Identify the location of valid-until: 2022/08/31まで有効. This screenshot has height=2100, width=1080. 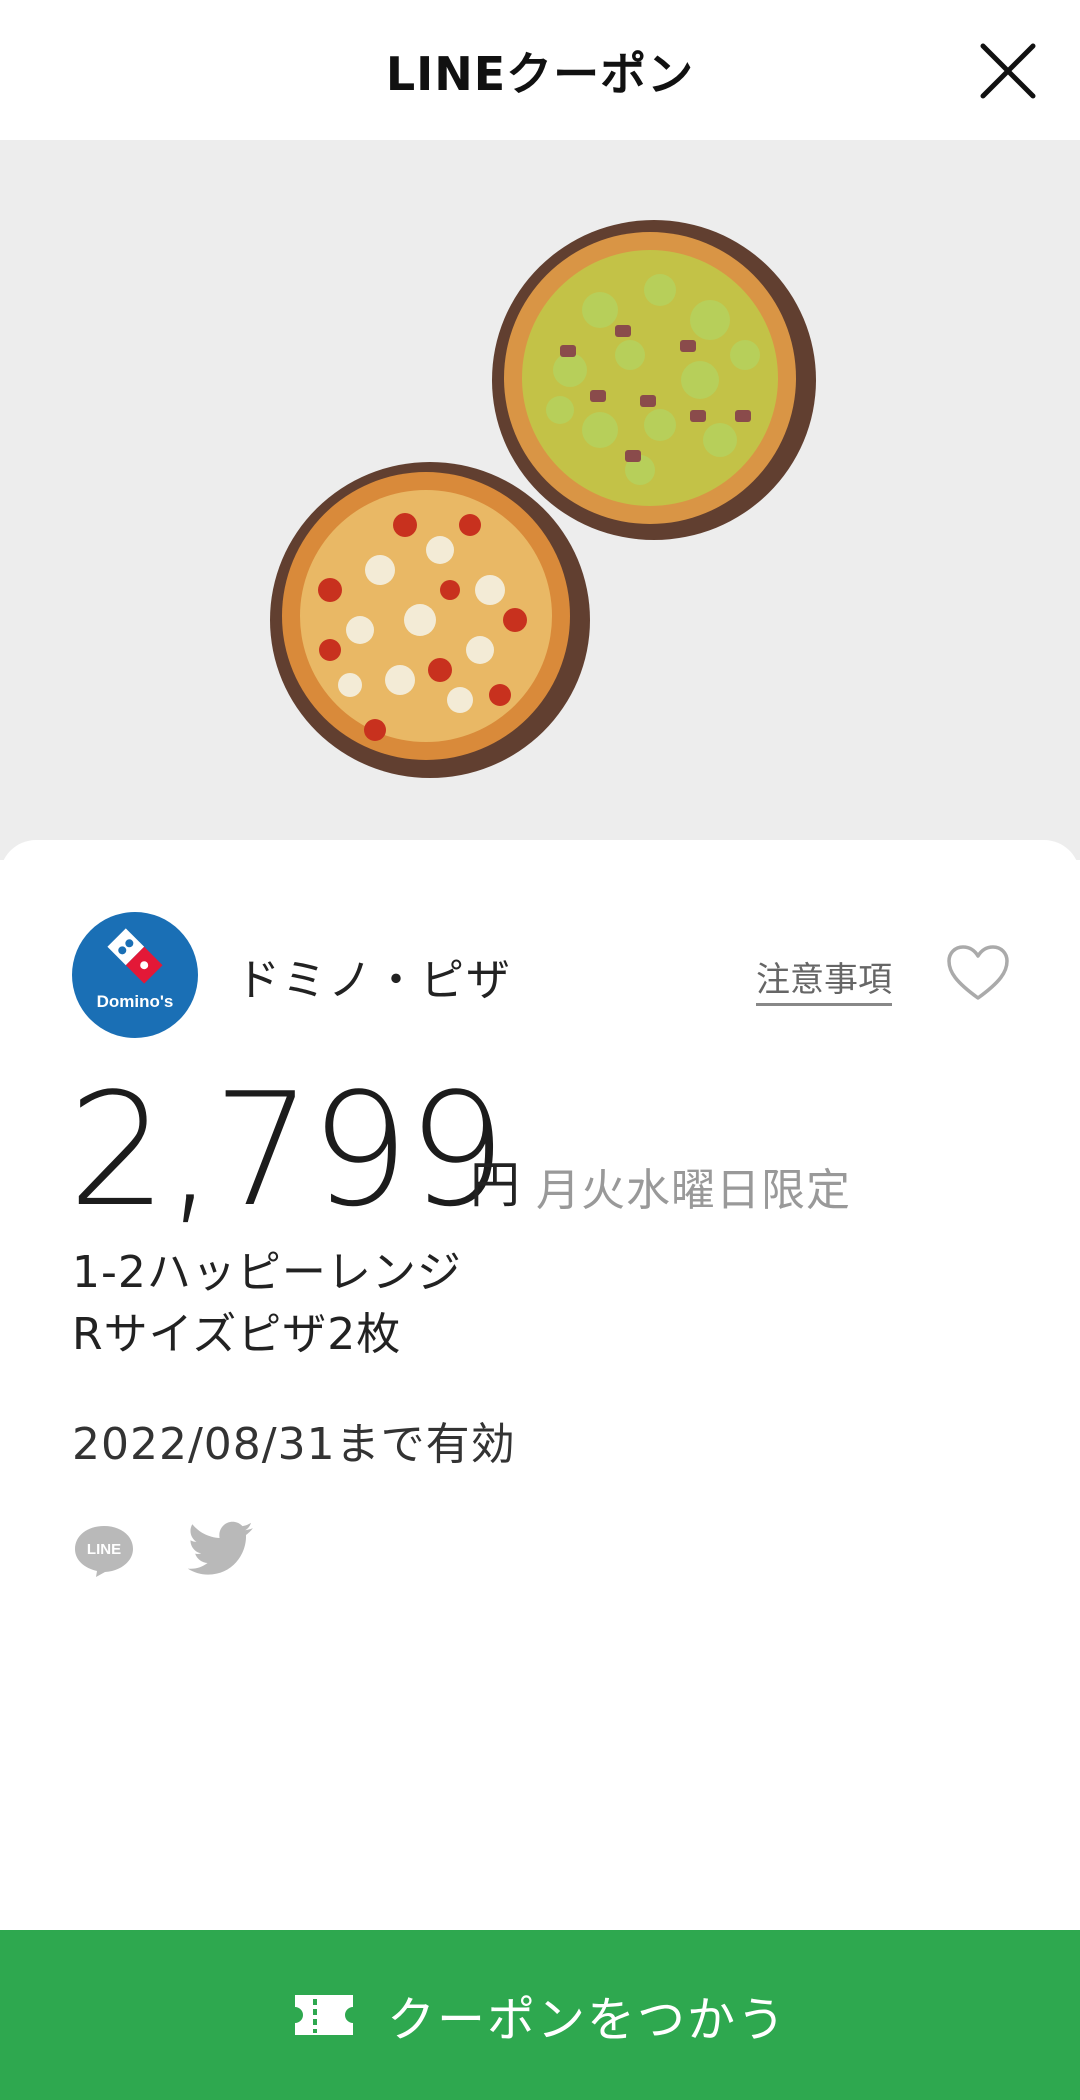
(294, 1444).